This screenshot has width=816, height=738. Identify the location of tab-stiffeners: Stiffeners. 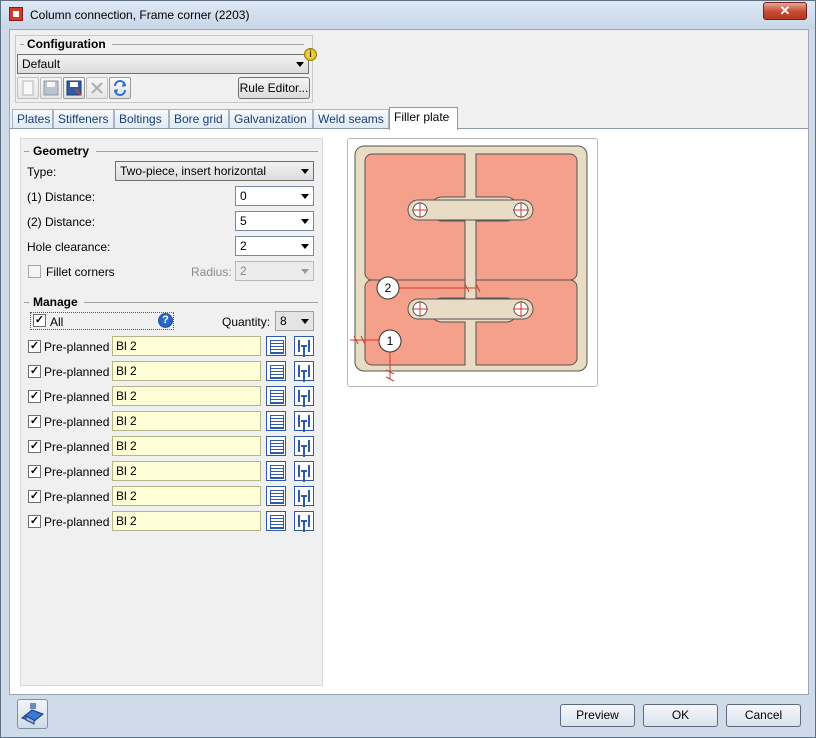
(83, 119).